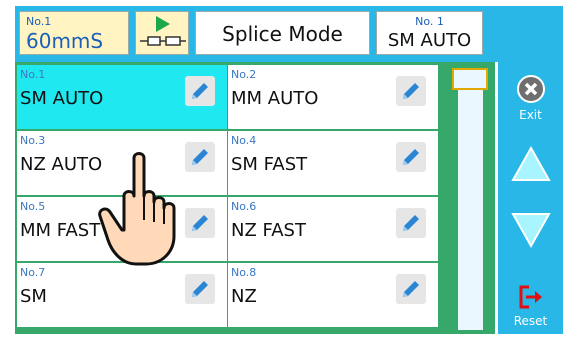 The height and width of the screenshot is (338, 574). Describe the element at coordinates (244, 272) in the screenshot. I see `mode-number: No.8` at that location.